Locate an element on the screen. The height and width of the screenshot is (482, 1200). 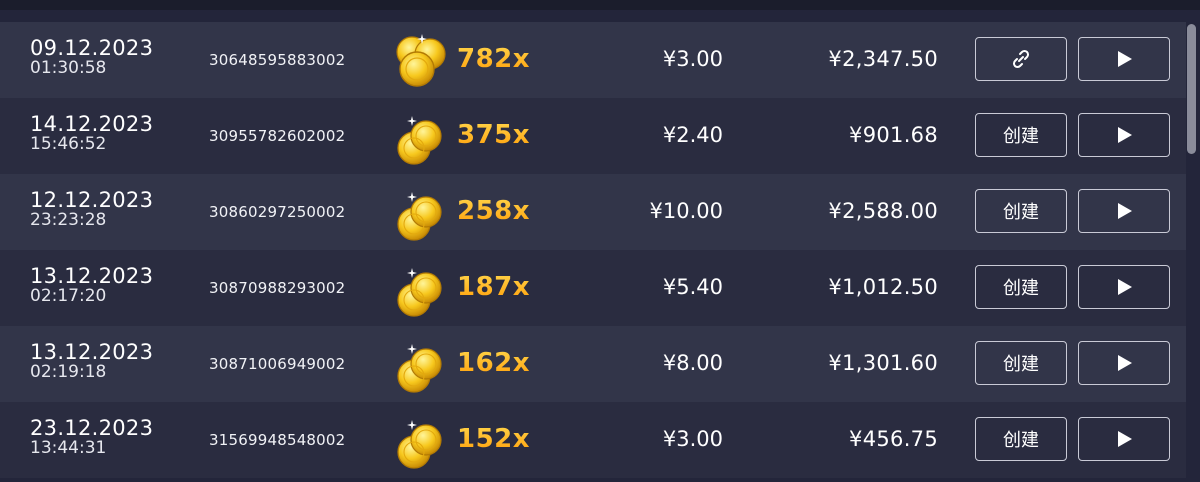
date-text: 12.12.2023 is located at coordinates (92, 200).